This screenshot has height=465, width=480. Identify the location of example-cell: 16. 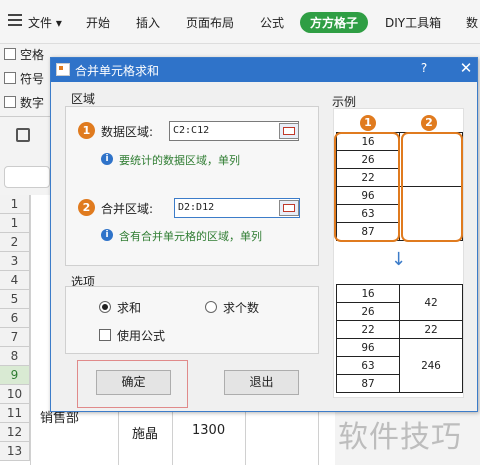
(368, 293).